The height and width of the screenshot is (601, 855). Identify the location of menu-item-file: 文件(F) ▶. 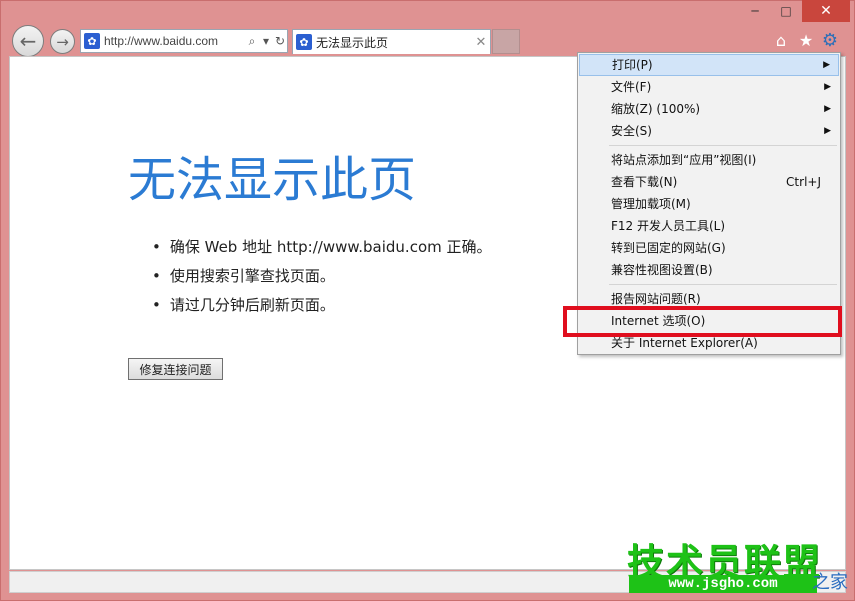
(709, 87).